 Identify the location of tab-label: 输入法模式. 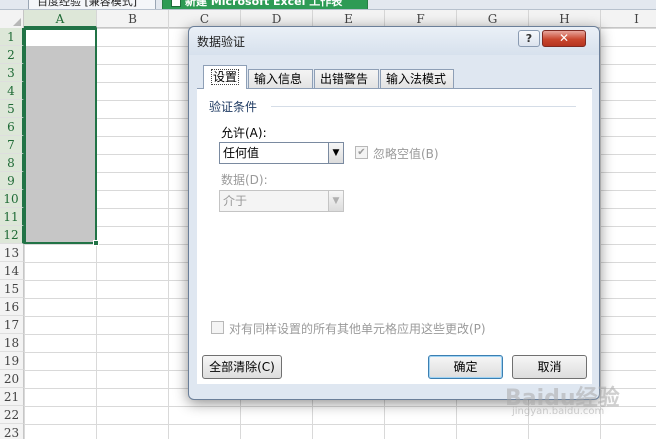
(416, 79).